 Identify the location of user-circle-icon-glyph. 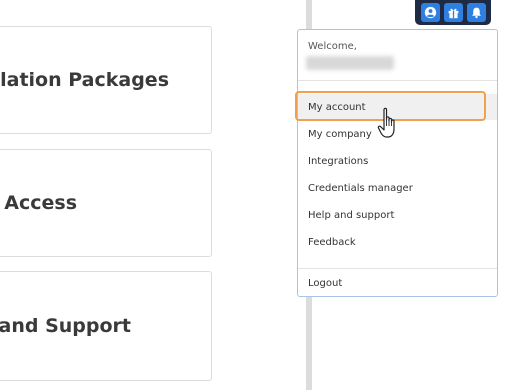
(430, 12).